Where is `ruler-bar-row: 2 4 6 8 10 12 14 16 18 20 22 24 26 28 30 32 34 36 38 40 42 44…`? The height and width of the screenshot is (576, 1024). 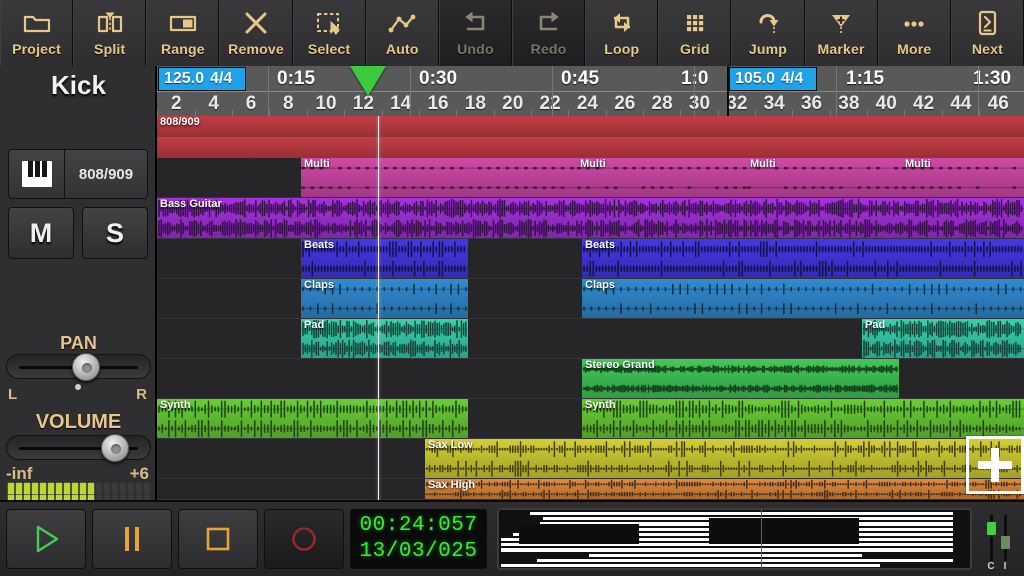
ruler-bar-row: 2 4 6 8 10 12 14 16 18 20 22 24 26 28 30 32 34 36 38 40 42 44… is located at coordinates (590, 104).